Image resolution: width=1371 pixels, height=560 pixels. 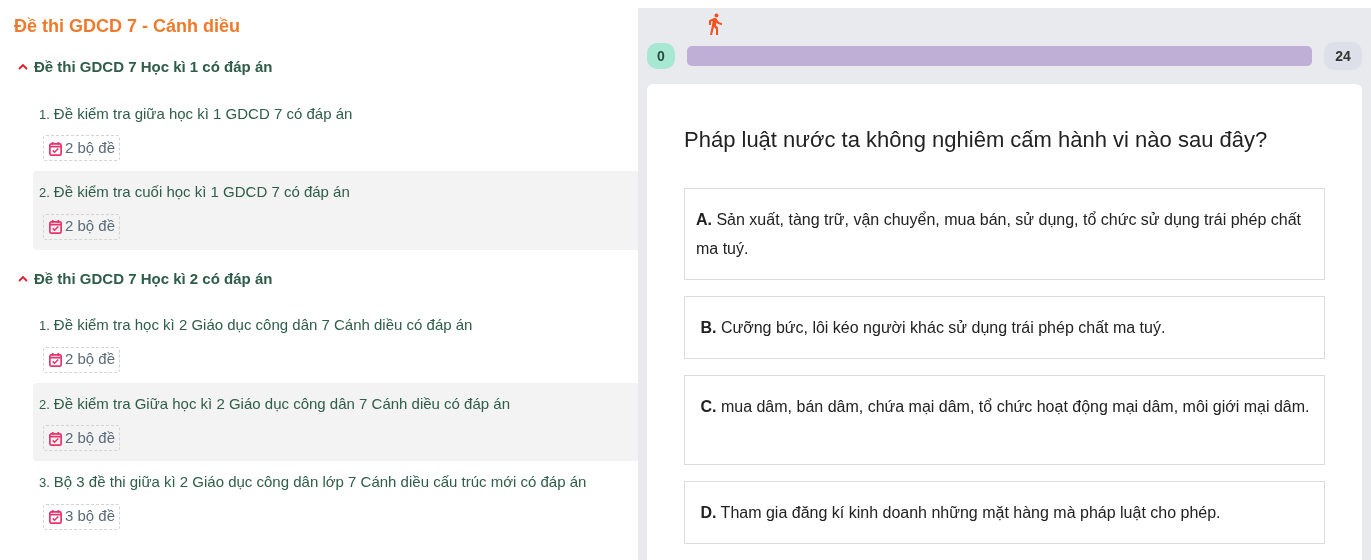 I want to click on answer-option: B. Cưỡng bức, lôi kéo người khác sử dụng trái phép chất ma tuý., so click(x=1004, y=327).